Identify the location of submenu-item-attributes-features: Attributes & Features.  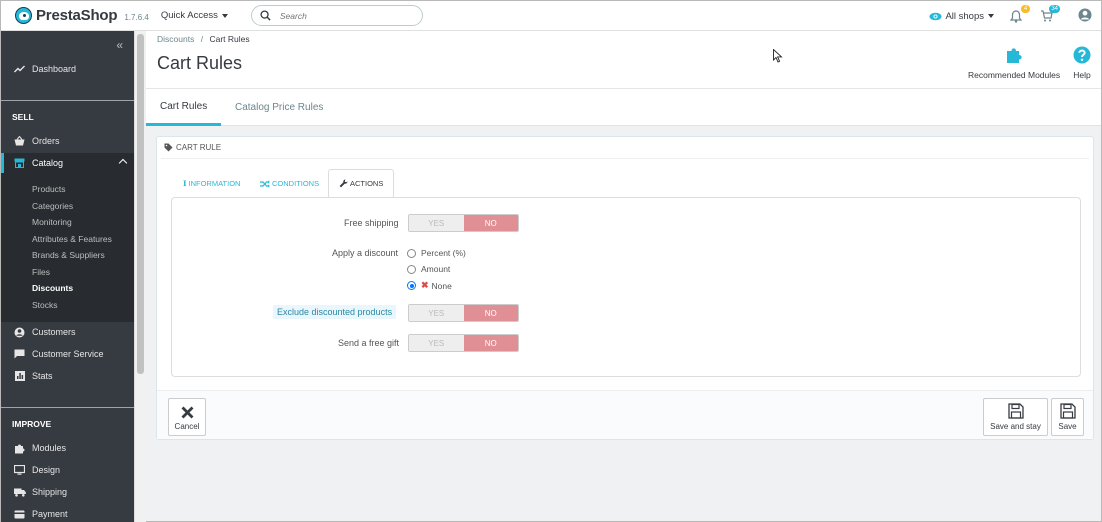
(72, 239).